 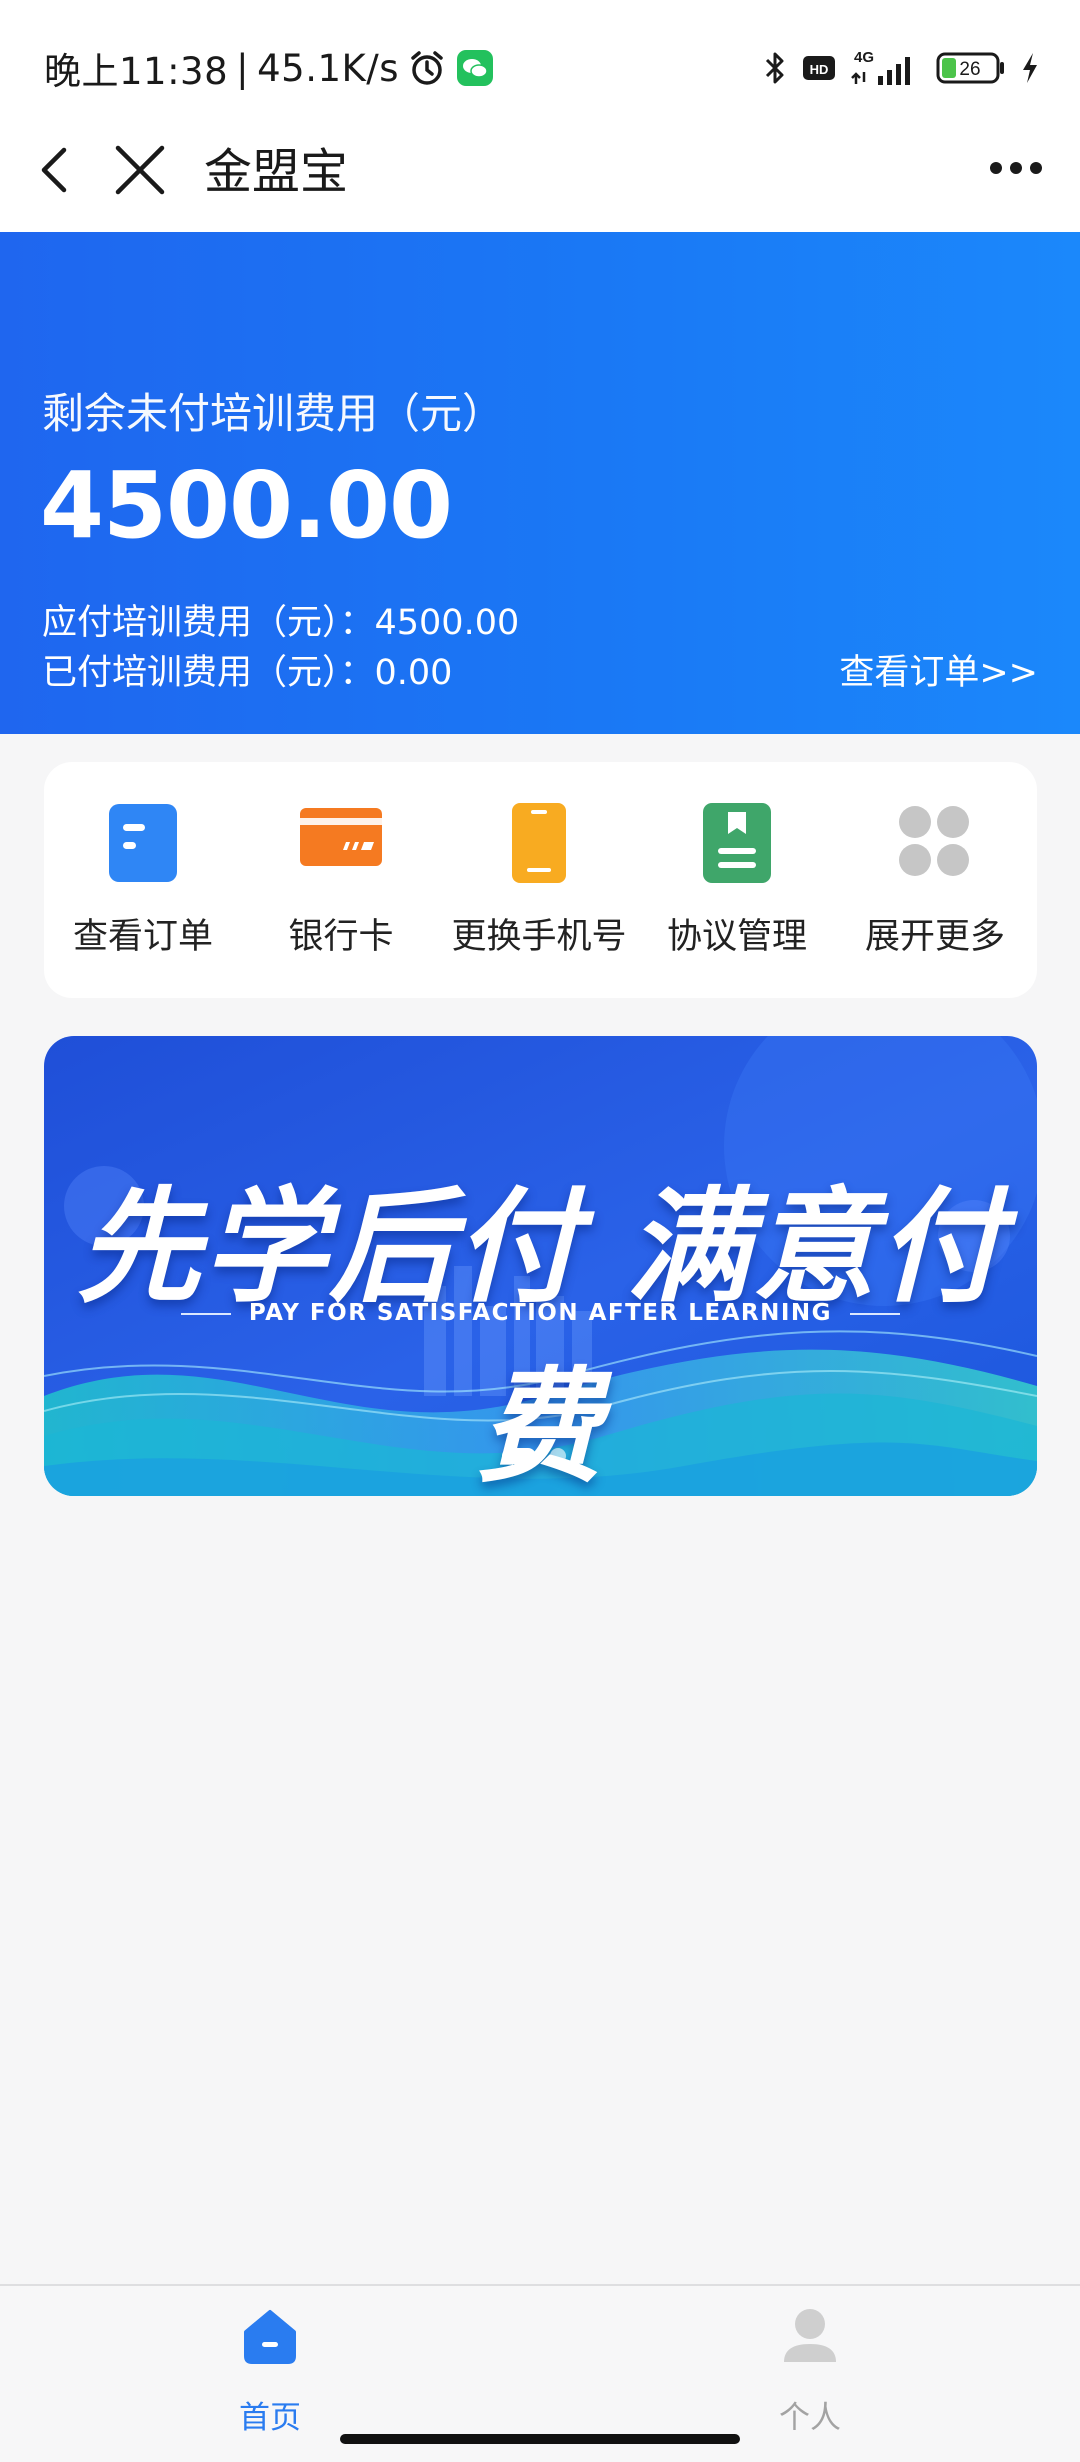 I want to click on network-type: 4G, so click(x=864, y=57).